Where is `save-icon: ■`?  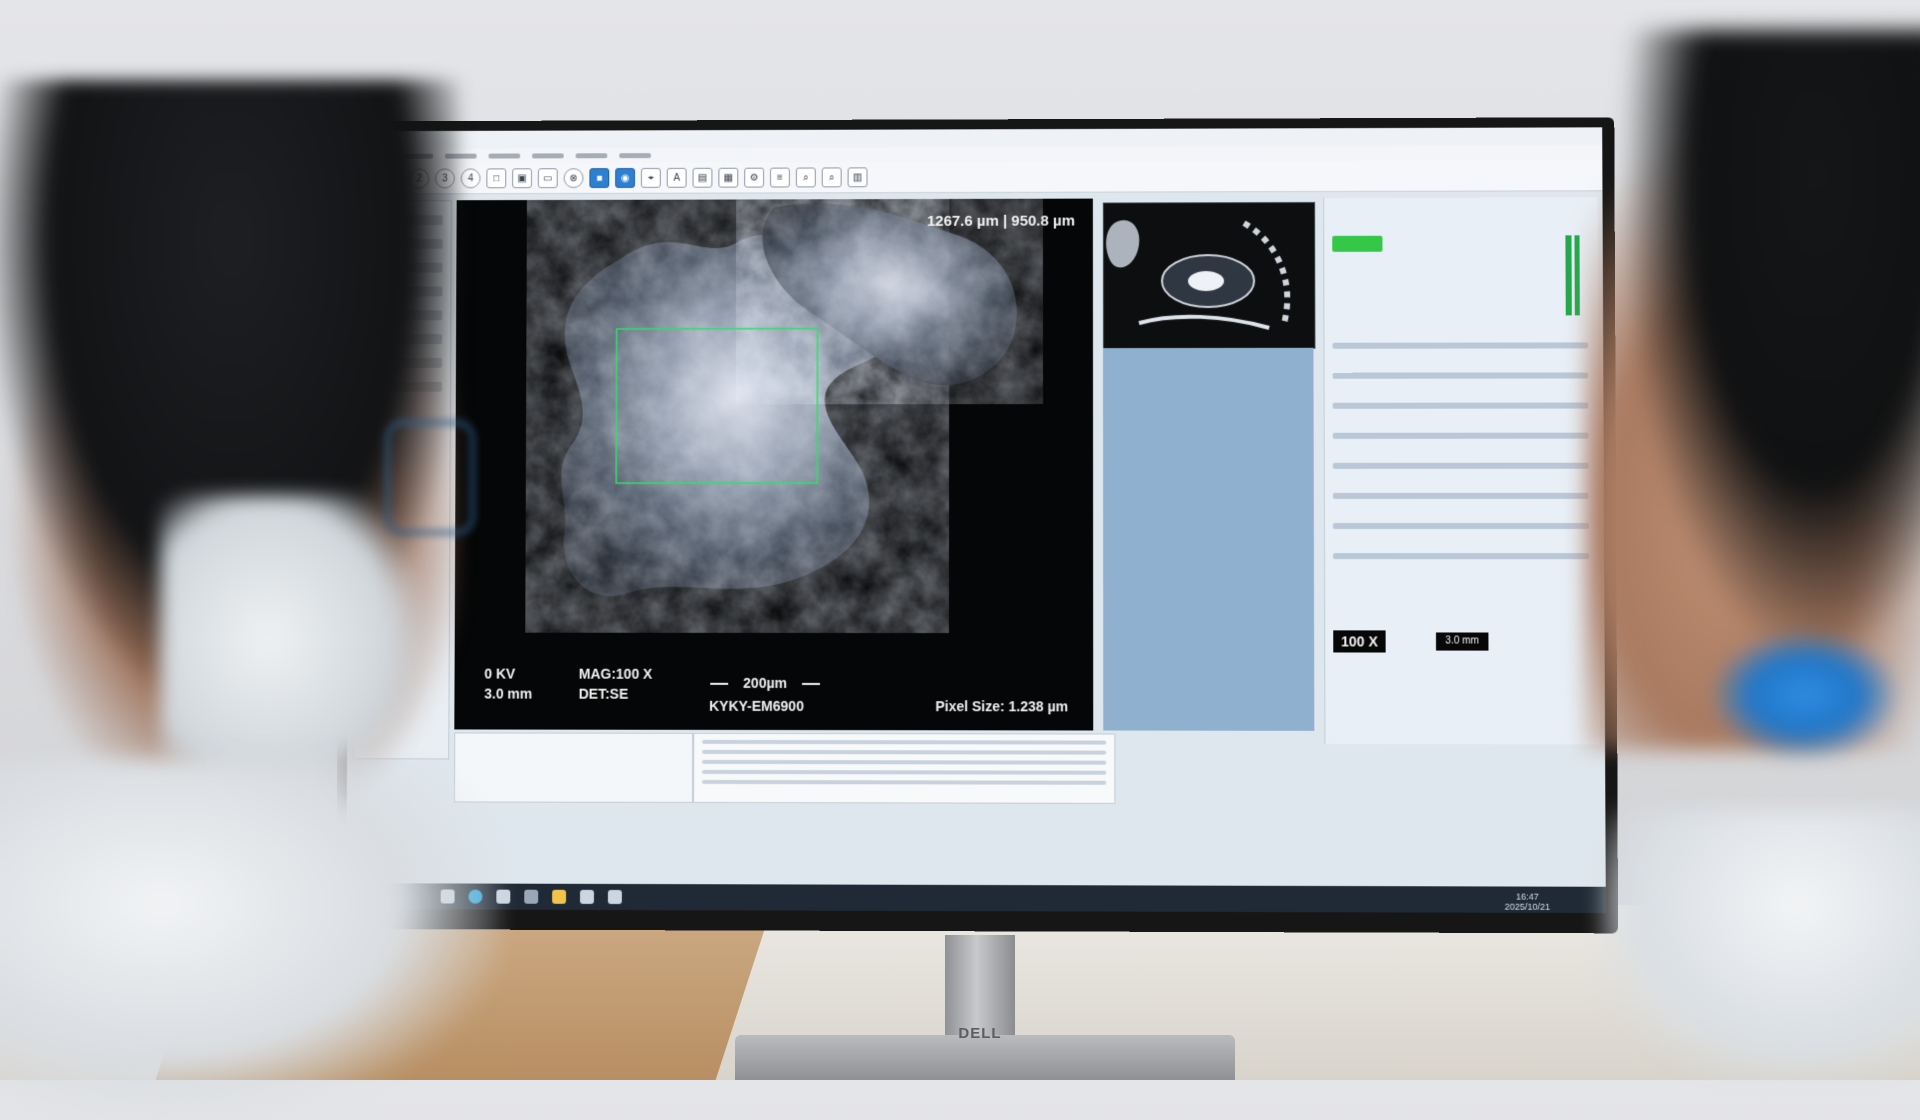
save-icon: ■ is located at coordinates (599, 178).